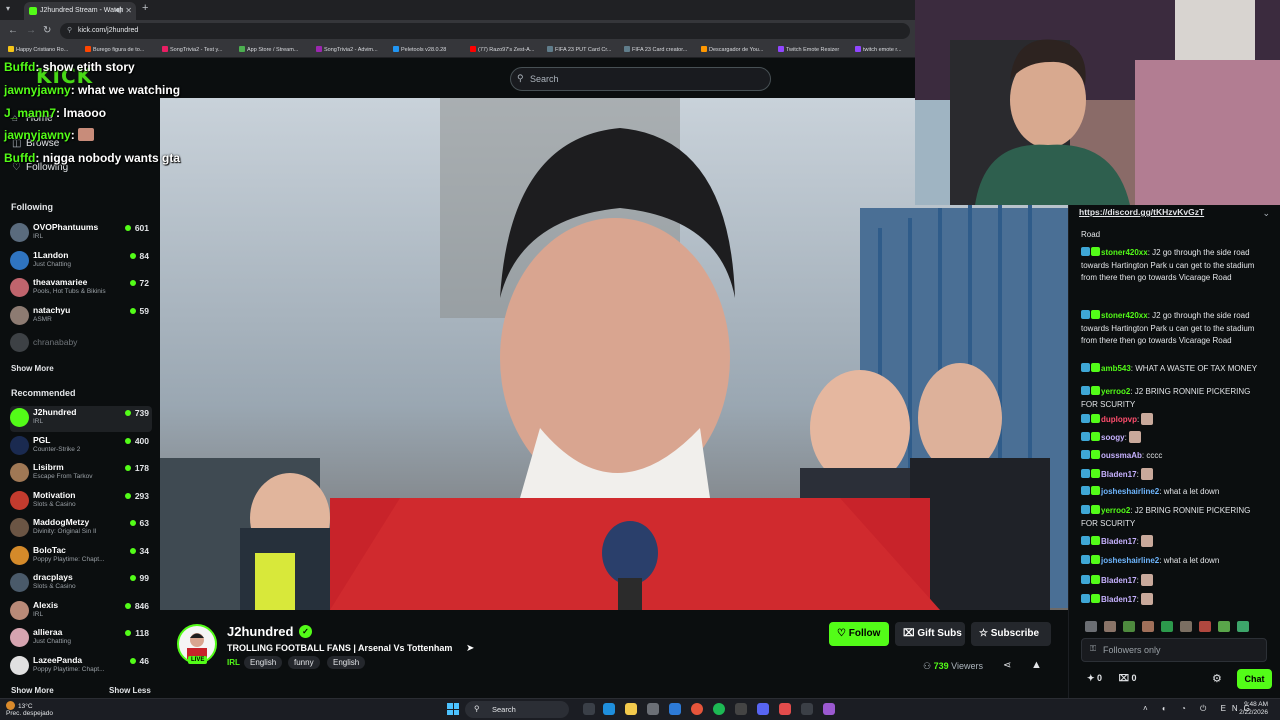 The image size is (1280, 720). Describe the element at coordinates (38, 236) in the screenshot. I see `channel-category: IRL` at that location.